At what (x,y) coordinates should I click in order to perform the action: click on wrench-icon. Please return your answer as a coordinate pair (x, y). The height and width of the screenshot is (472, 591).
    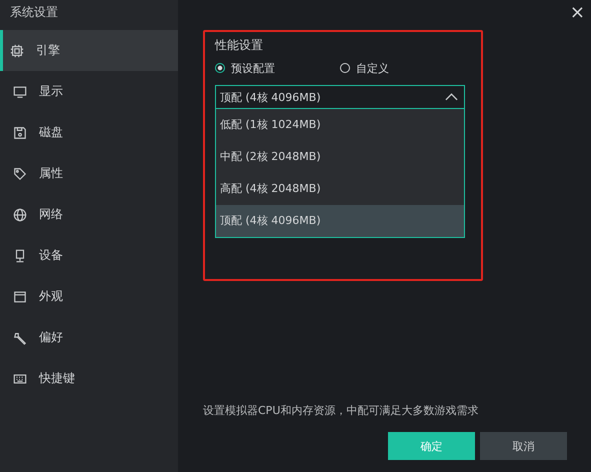
    Looking at the image, I should click on (20, 337).